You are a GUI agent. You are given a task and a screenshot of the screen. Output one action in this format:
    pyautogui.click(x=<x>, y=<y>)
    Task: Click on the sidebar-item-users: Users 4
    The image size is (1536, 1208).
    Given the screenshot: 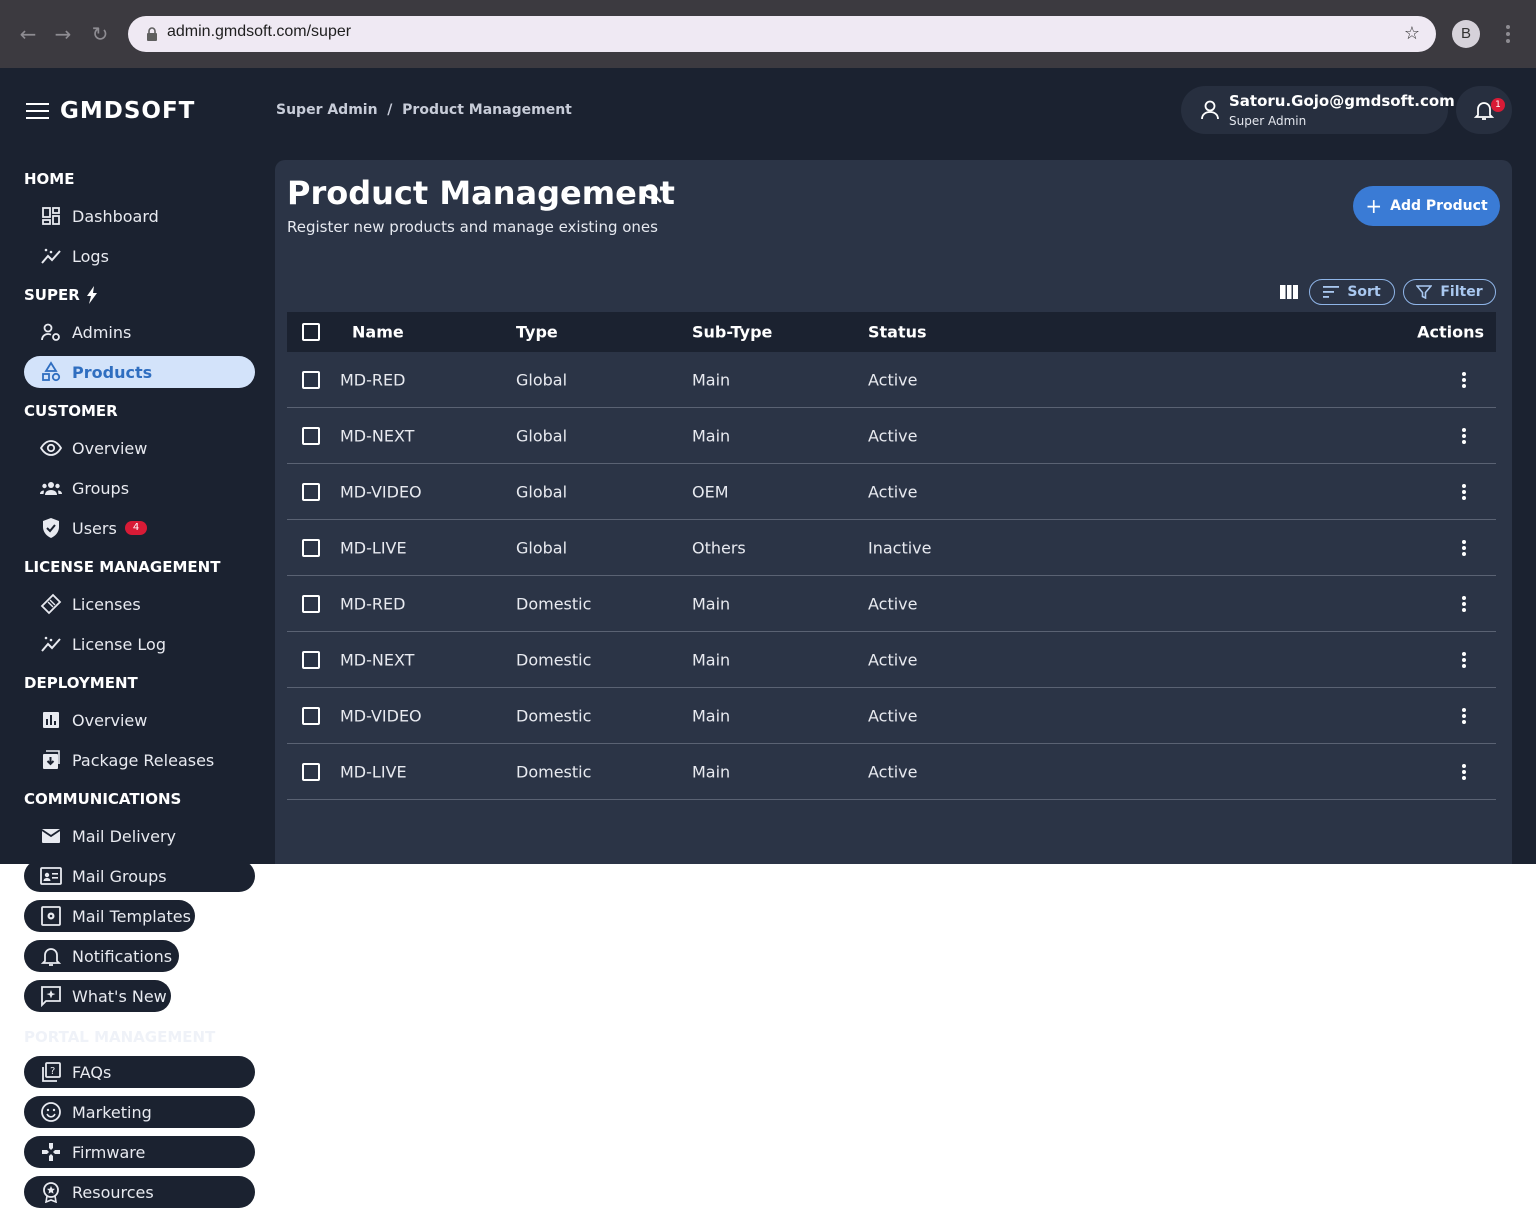 What is the action you would take?
    pyautogui.click(x=139, y=528)
    